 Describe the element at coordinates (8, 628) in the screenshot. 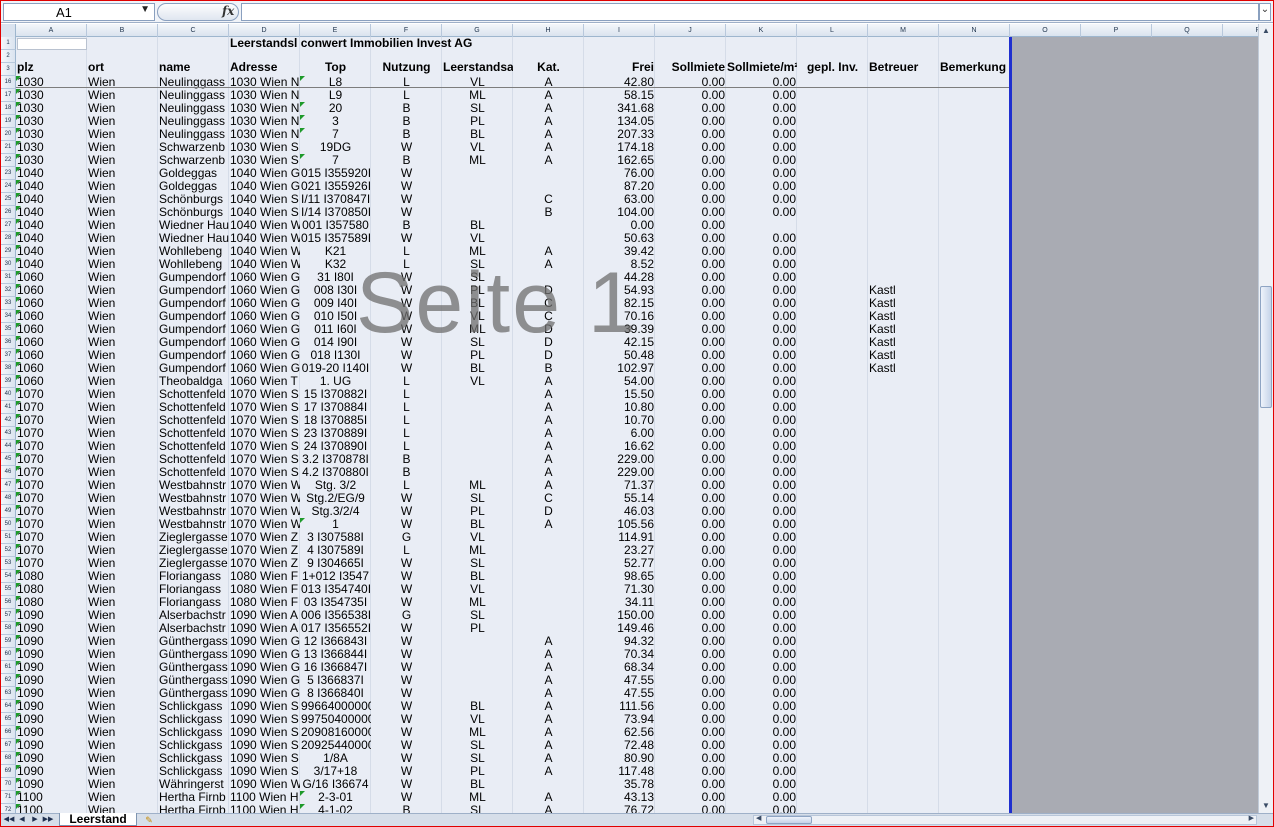

I see `row-header: 58` at that location.